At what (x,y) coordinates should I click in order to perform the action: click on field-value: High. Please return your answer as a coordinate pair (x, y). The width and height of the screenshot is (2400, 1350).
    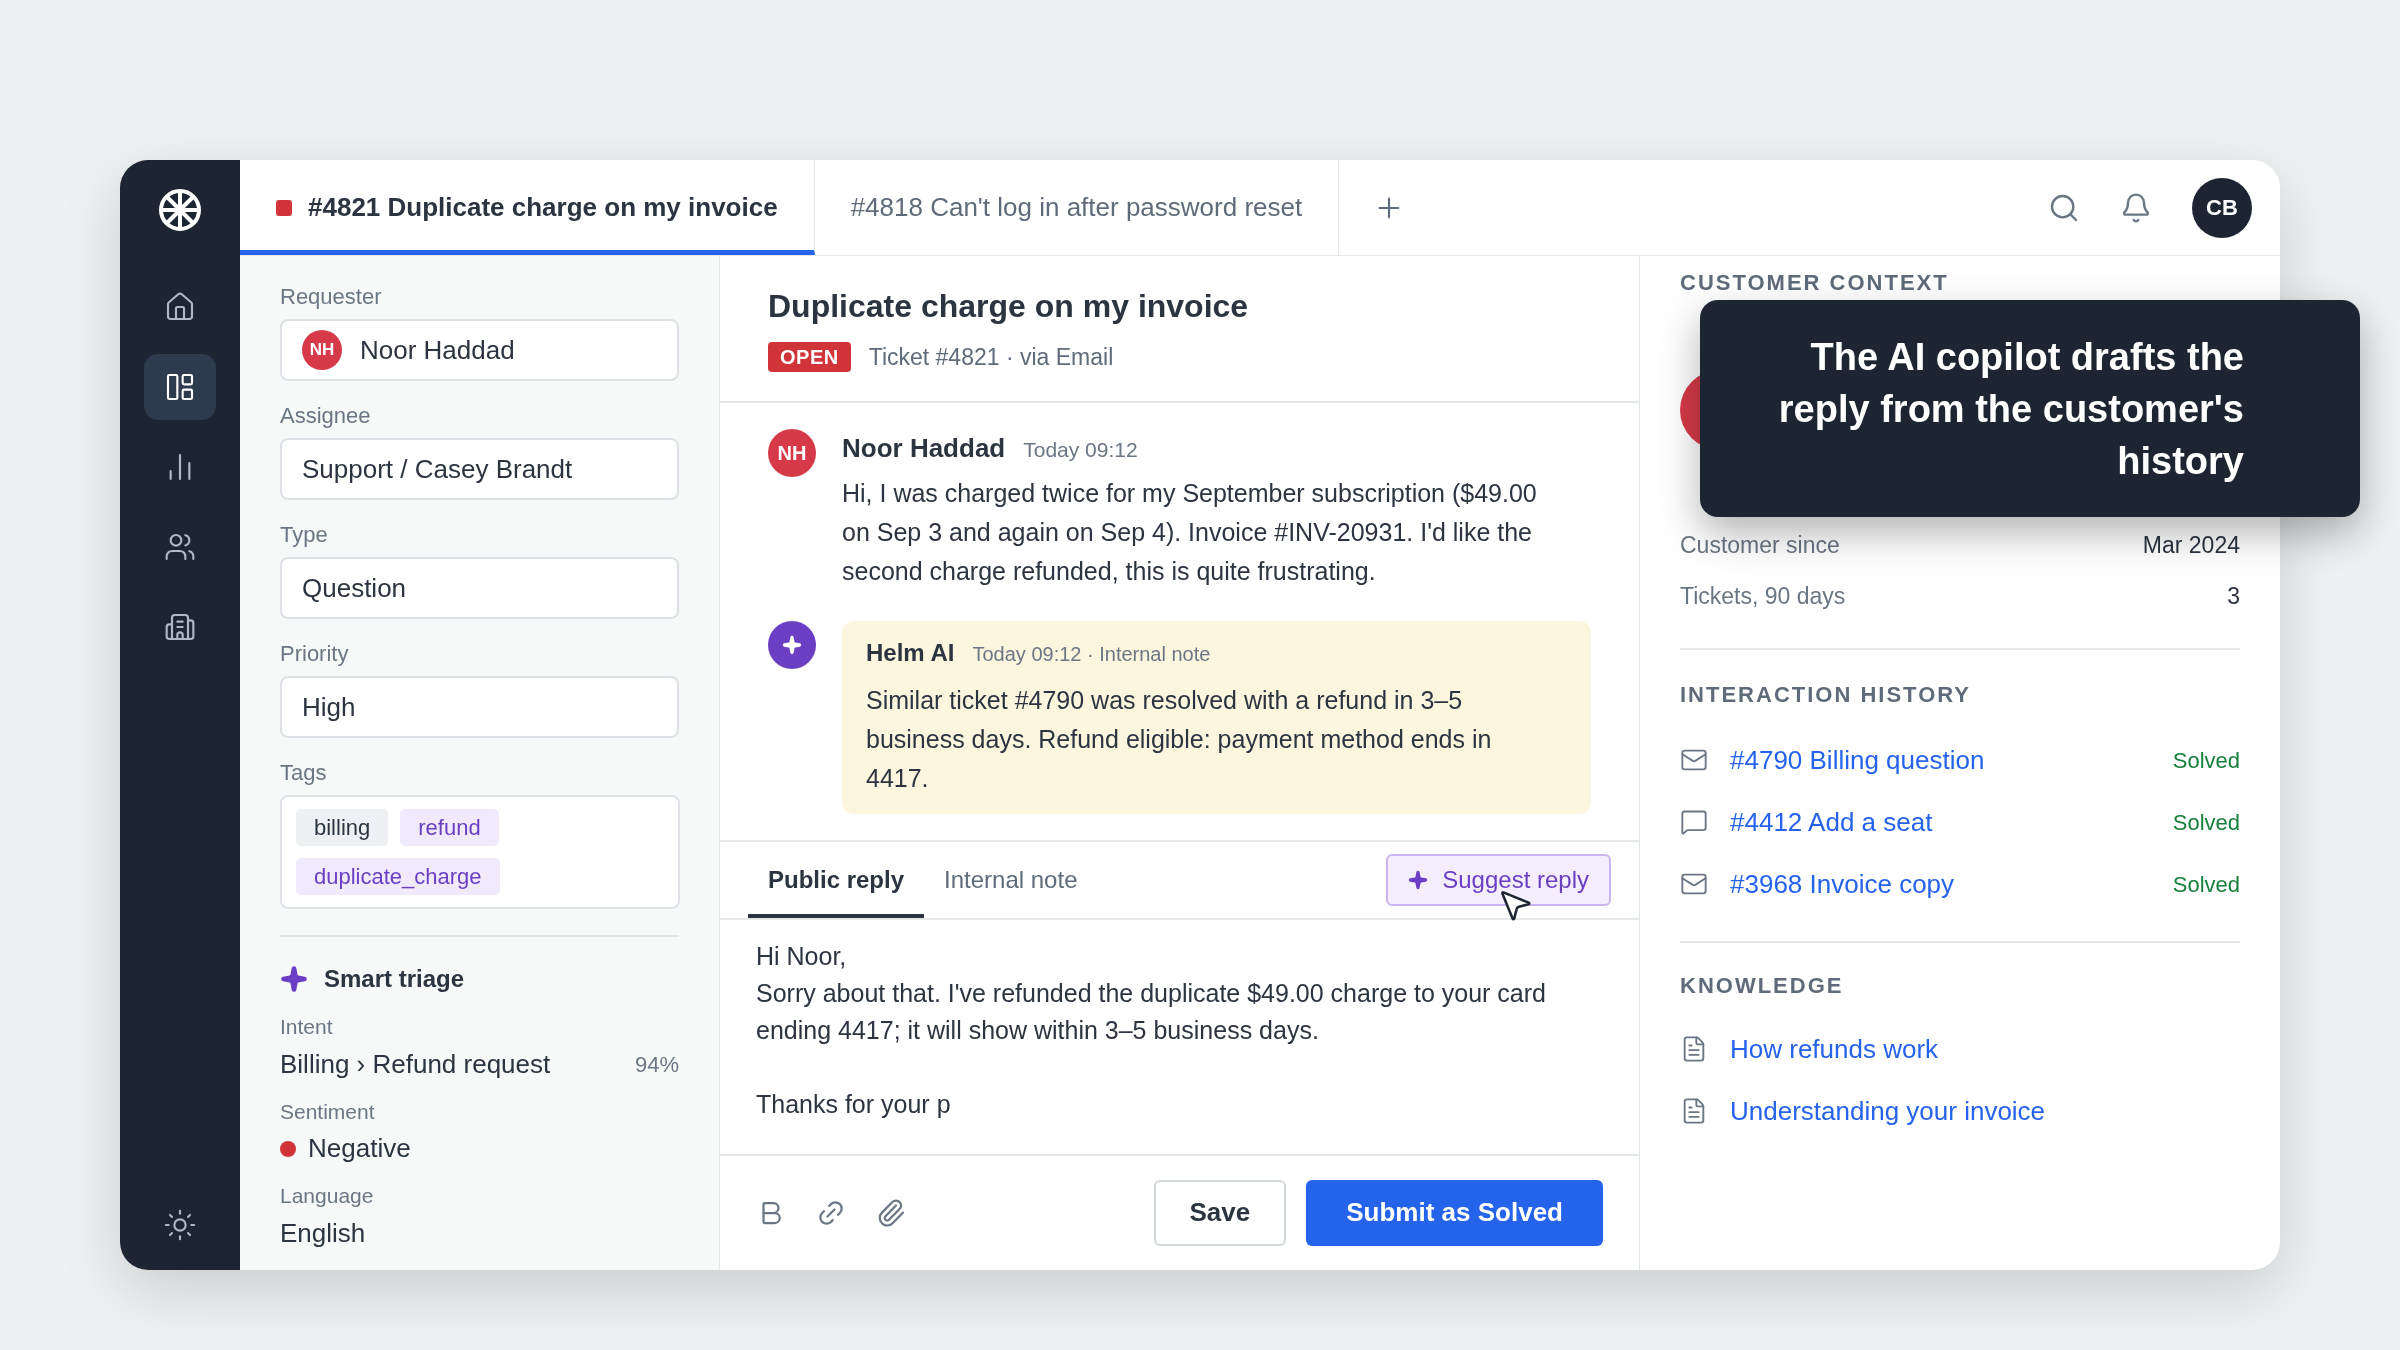
    Looking at the image, I should click on (329, 707).